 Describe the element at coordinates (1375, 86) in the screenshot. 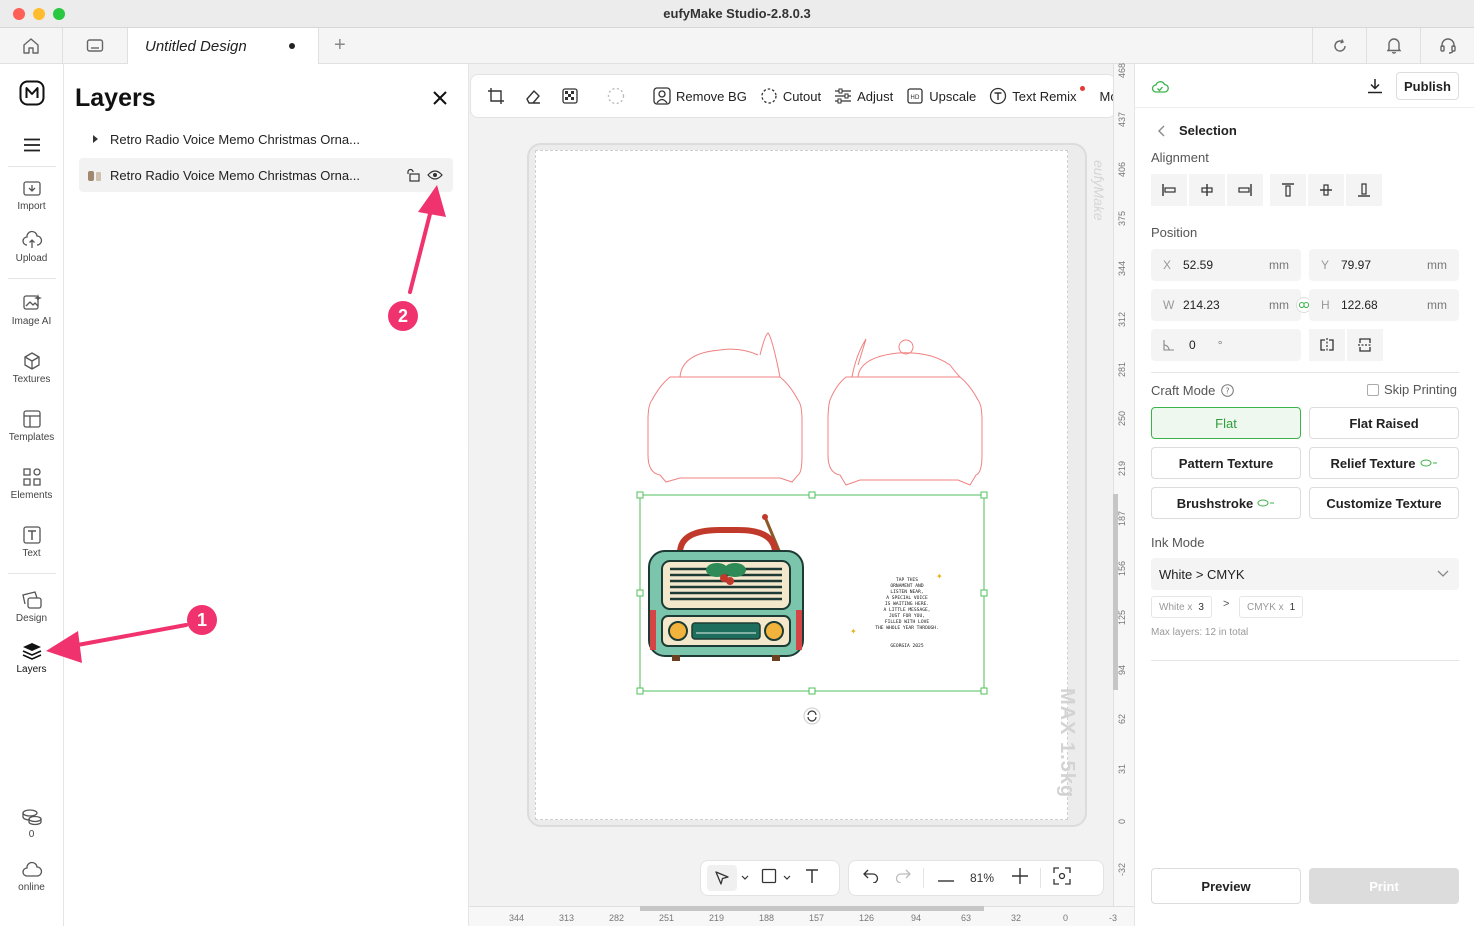

I see `download-icon` at that location.